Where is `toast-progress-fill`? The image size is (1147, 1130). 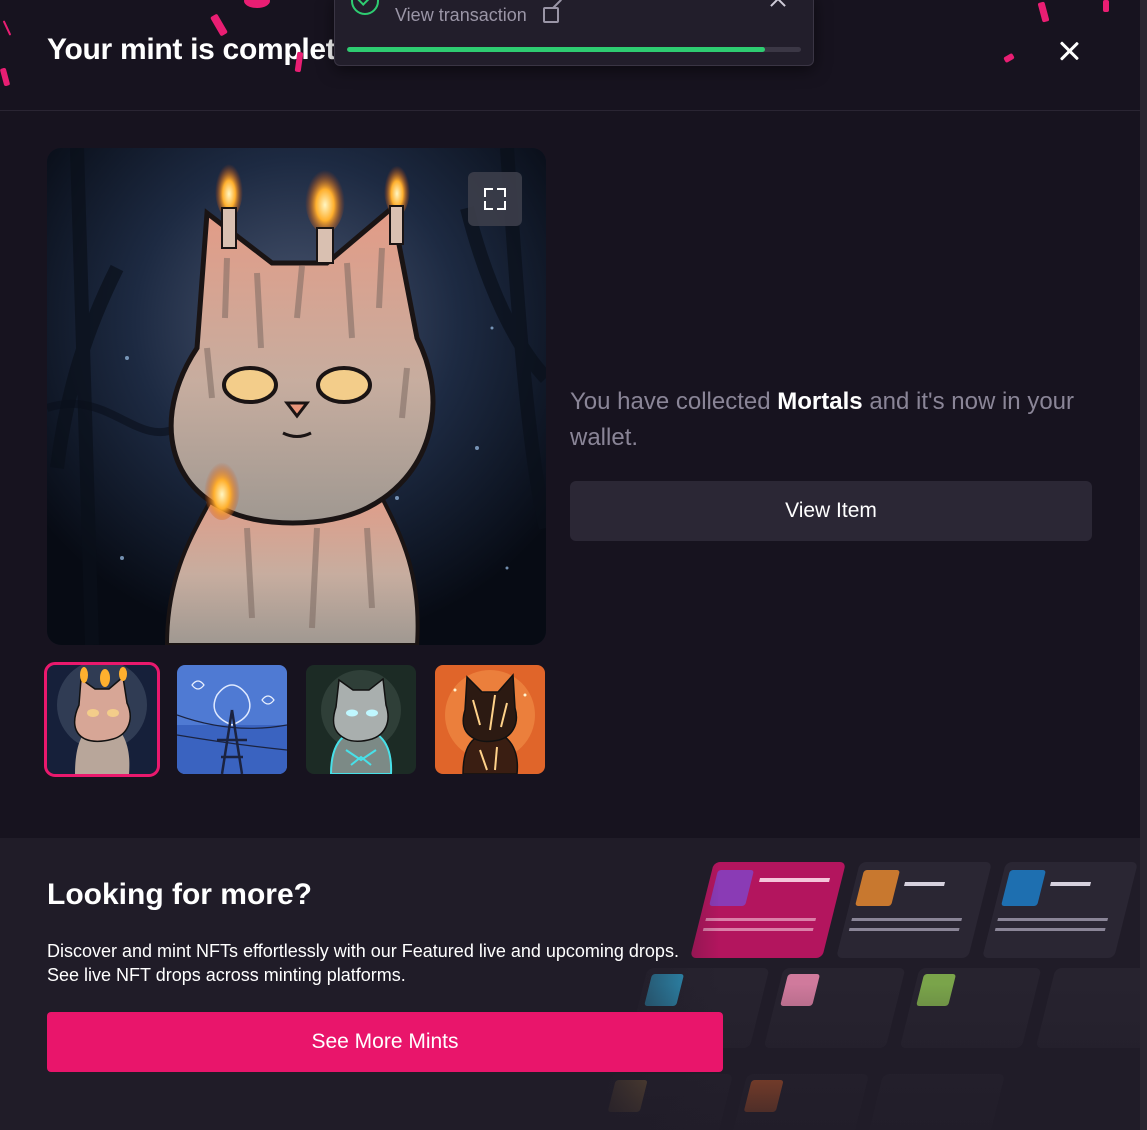 toast-progress-fill is located at coordinates (556, 49).